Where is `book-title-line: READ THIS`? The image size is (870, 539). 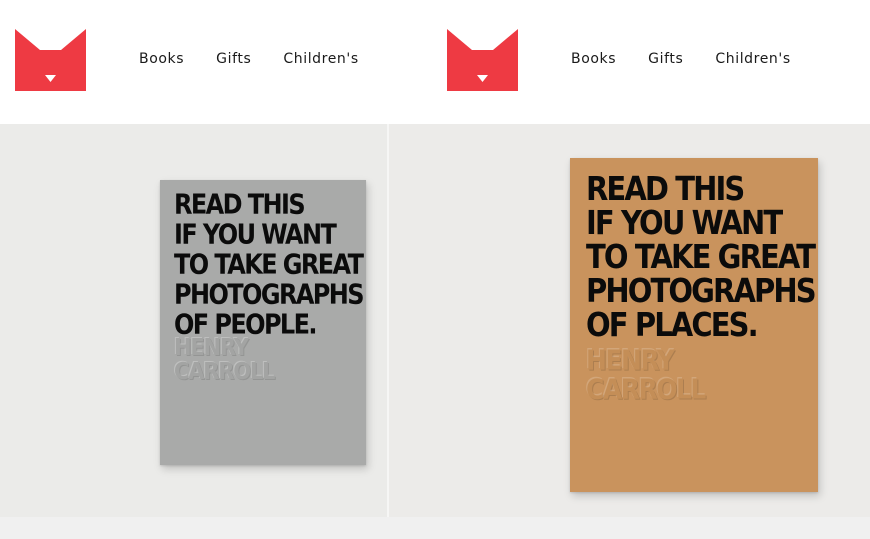
book-title-line: READ THIS is located at coordinates (240, 204).